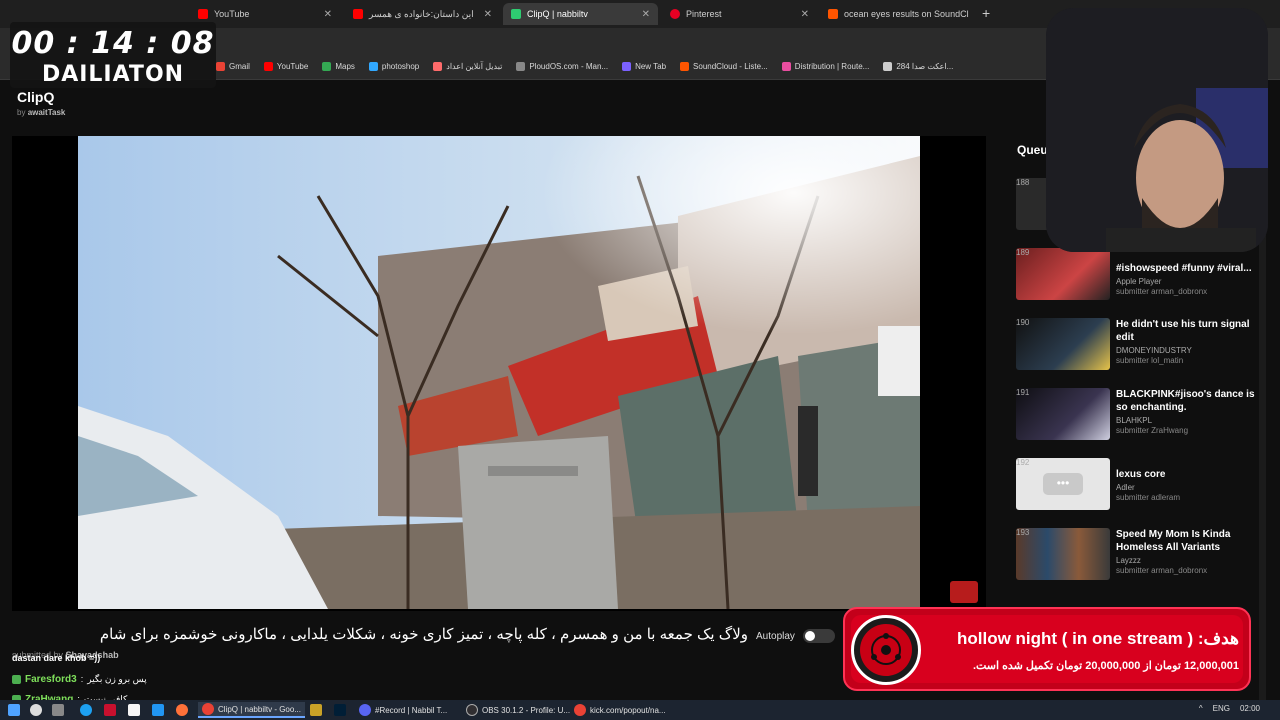  What do you see at coordinates (113, 43) in the screenshot?
I see `timer-value: 00 : 14 : 08` at bounding box center [113, 43].